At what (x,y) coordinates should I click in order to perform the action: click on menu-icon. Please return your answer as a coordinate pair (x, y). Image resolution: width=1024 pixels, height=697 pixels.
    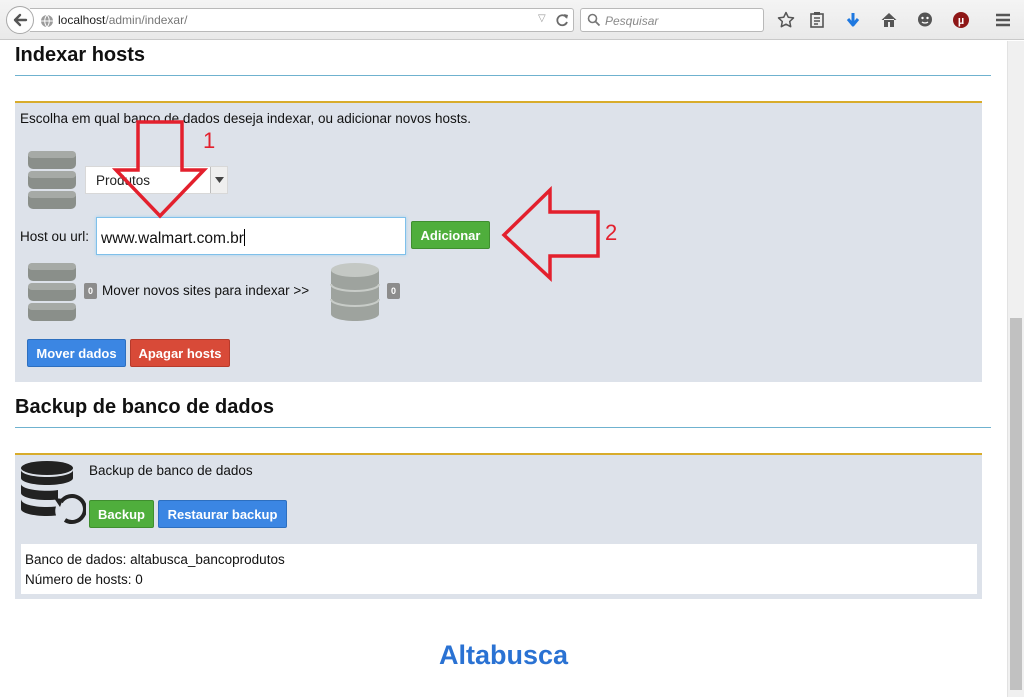
    Looking at the image, I should click on (1003, 20).